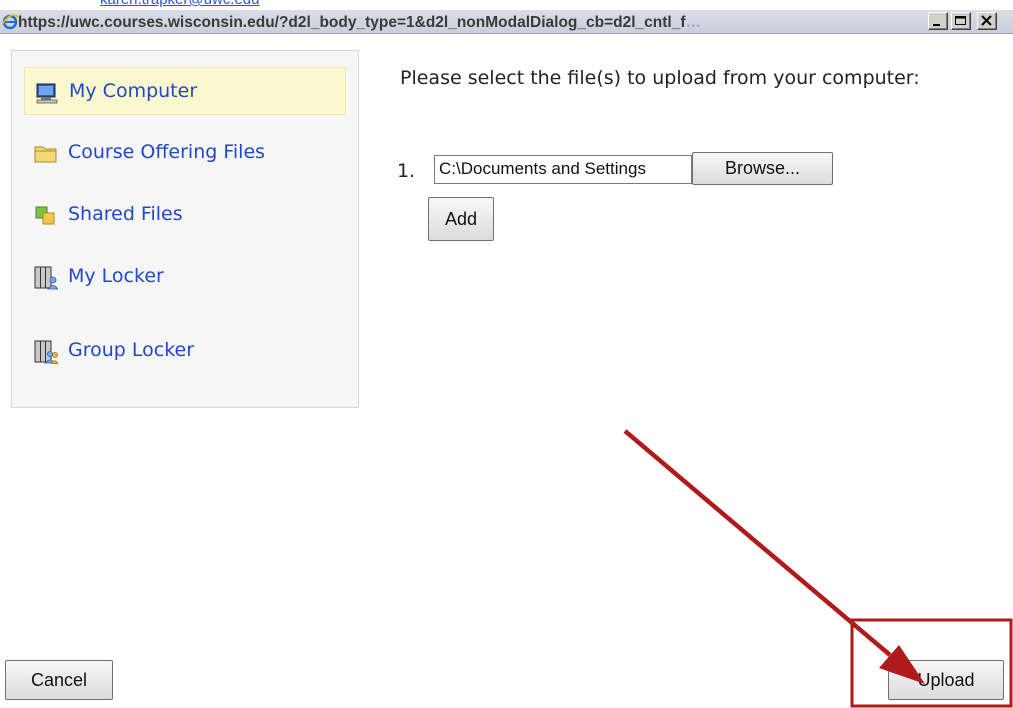  I want to click on sidebar-item-my-locker: My Locker, so click(185, 277).